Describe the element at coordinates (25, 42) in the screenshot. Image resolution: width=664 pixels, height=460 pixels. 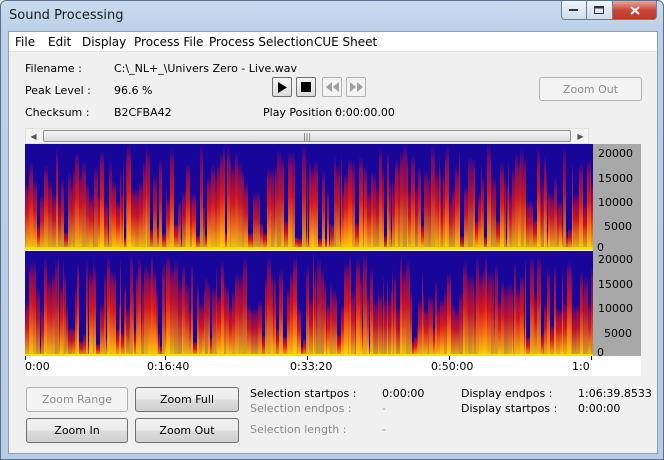
I see `menu-file: File` at that location.